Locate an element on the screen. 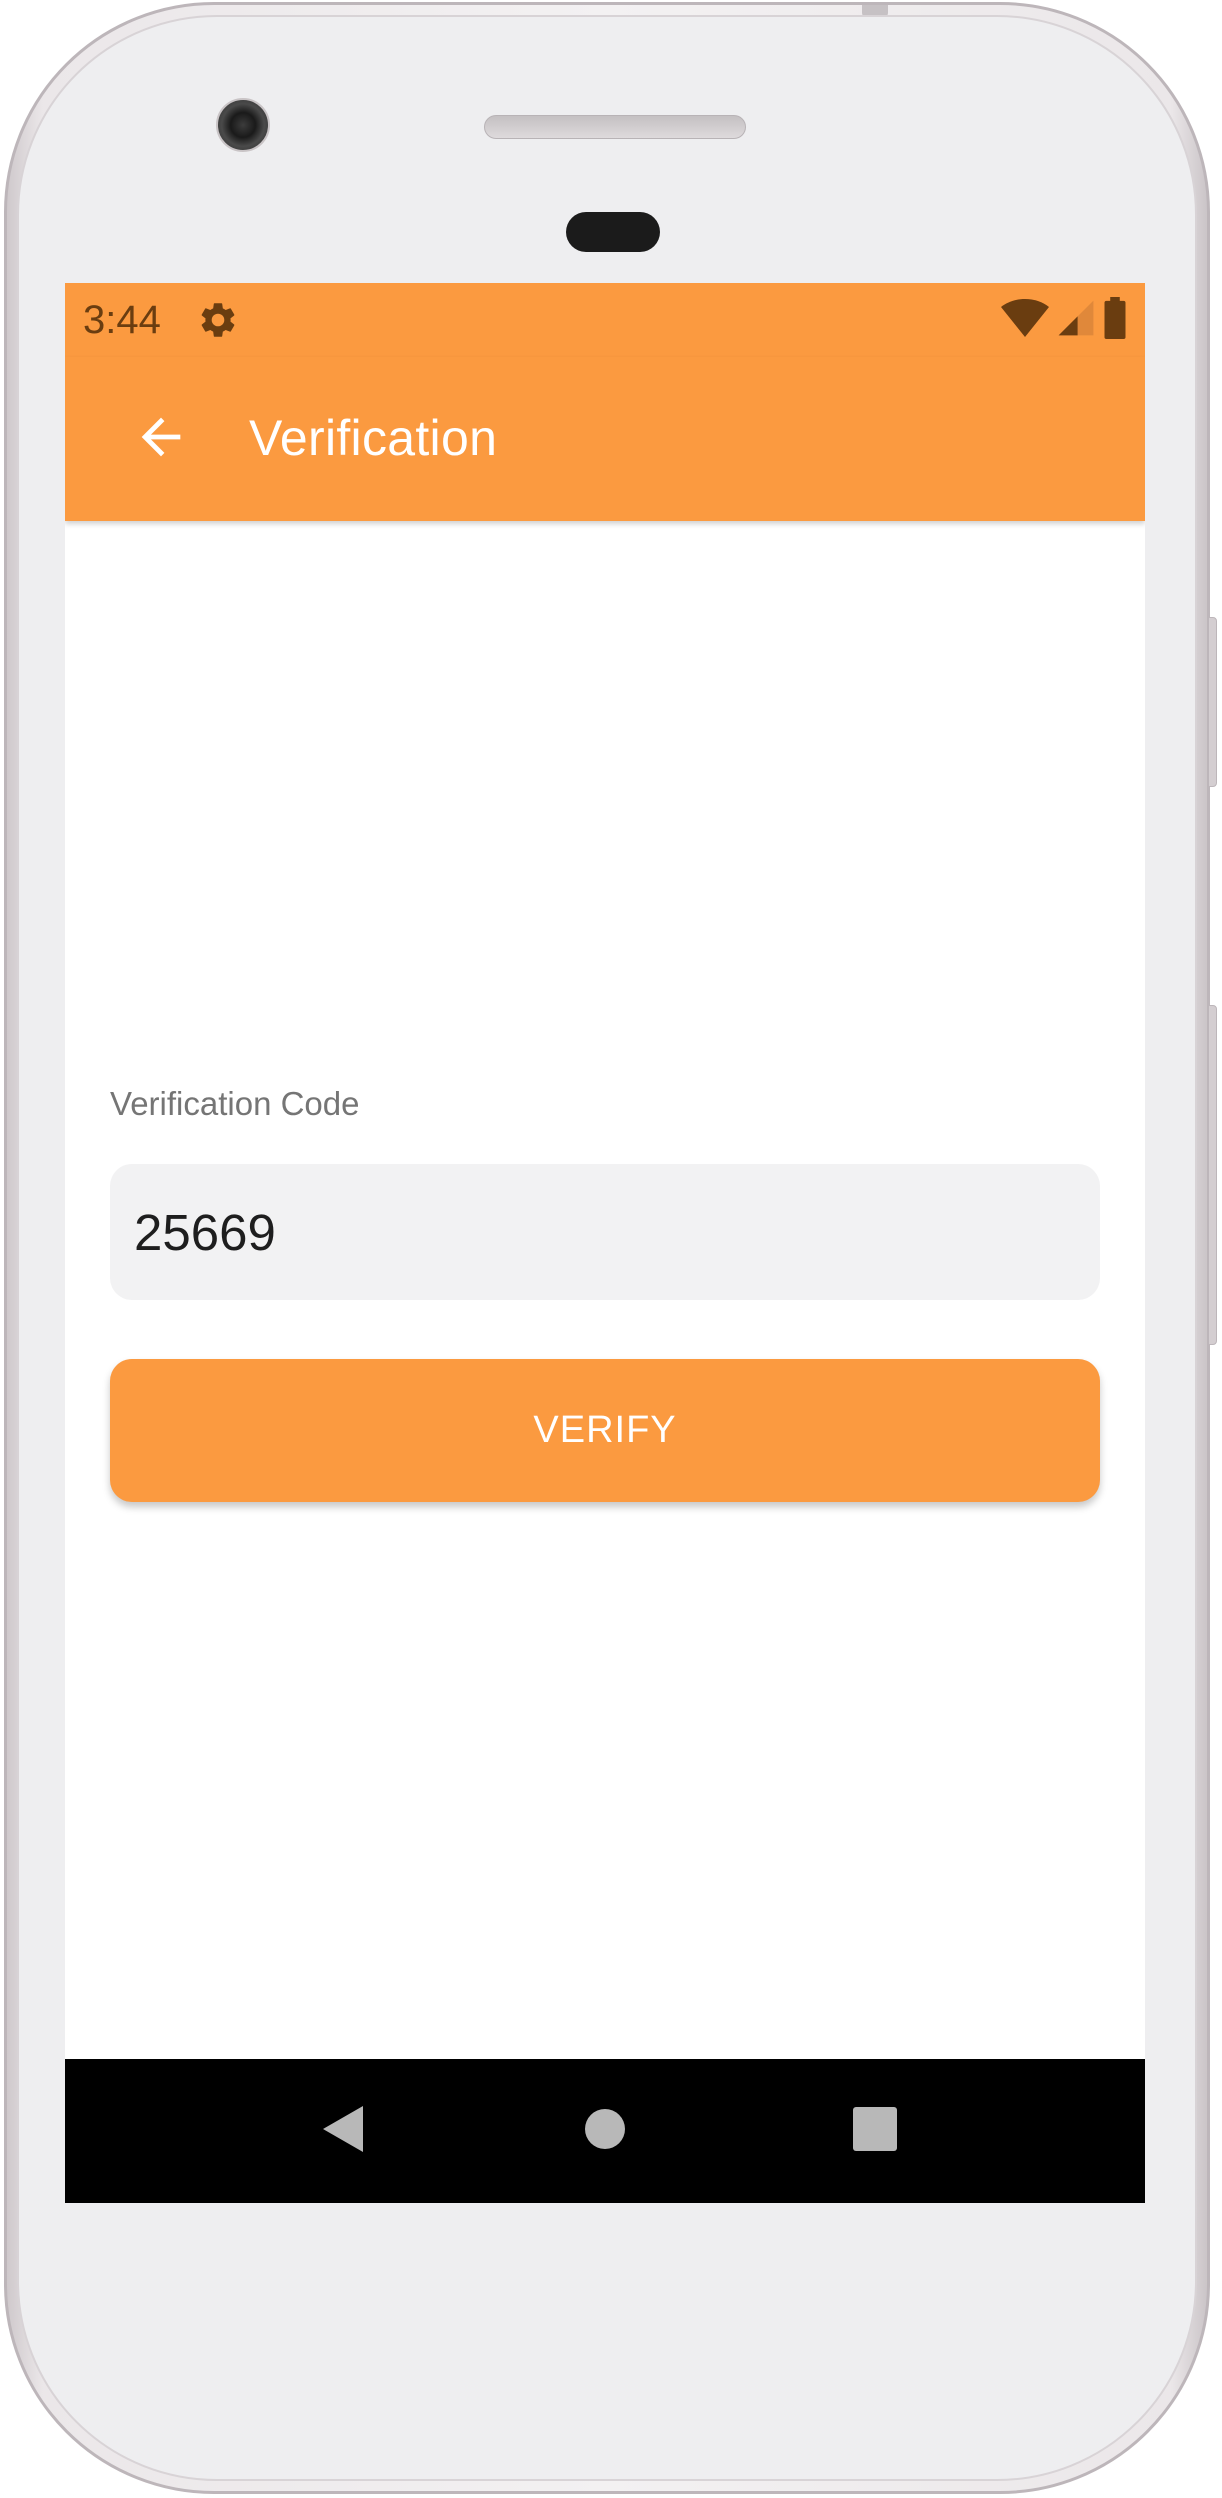 This screenshot has height=2498, width=1222. page-title: Verification is located at coordinates (373, 438).